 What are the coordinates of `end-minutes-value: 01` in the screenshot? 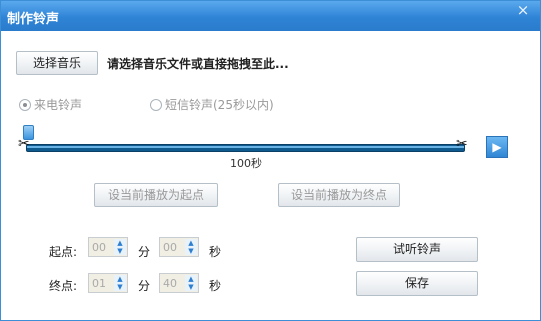 It's located at (99, 283).